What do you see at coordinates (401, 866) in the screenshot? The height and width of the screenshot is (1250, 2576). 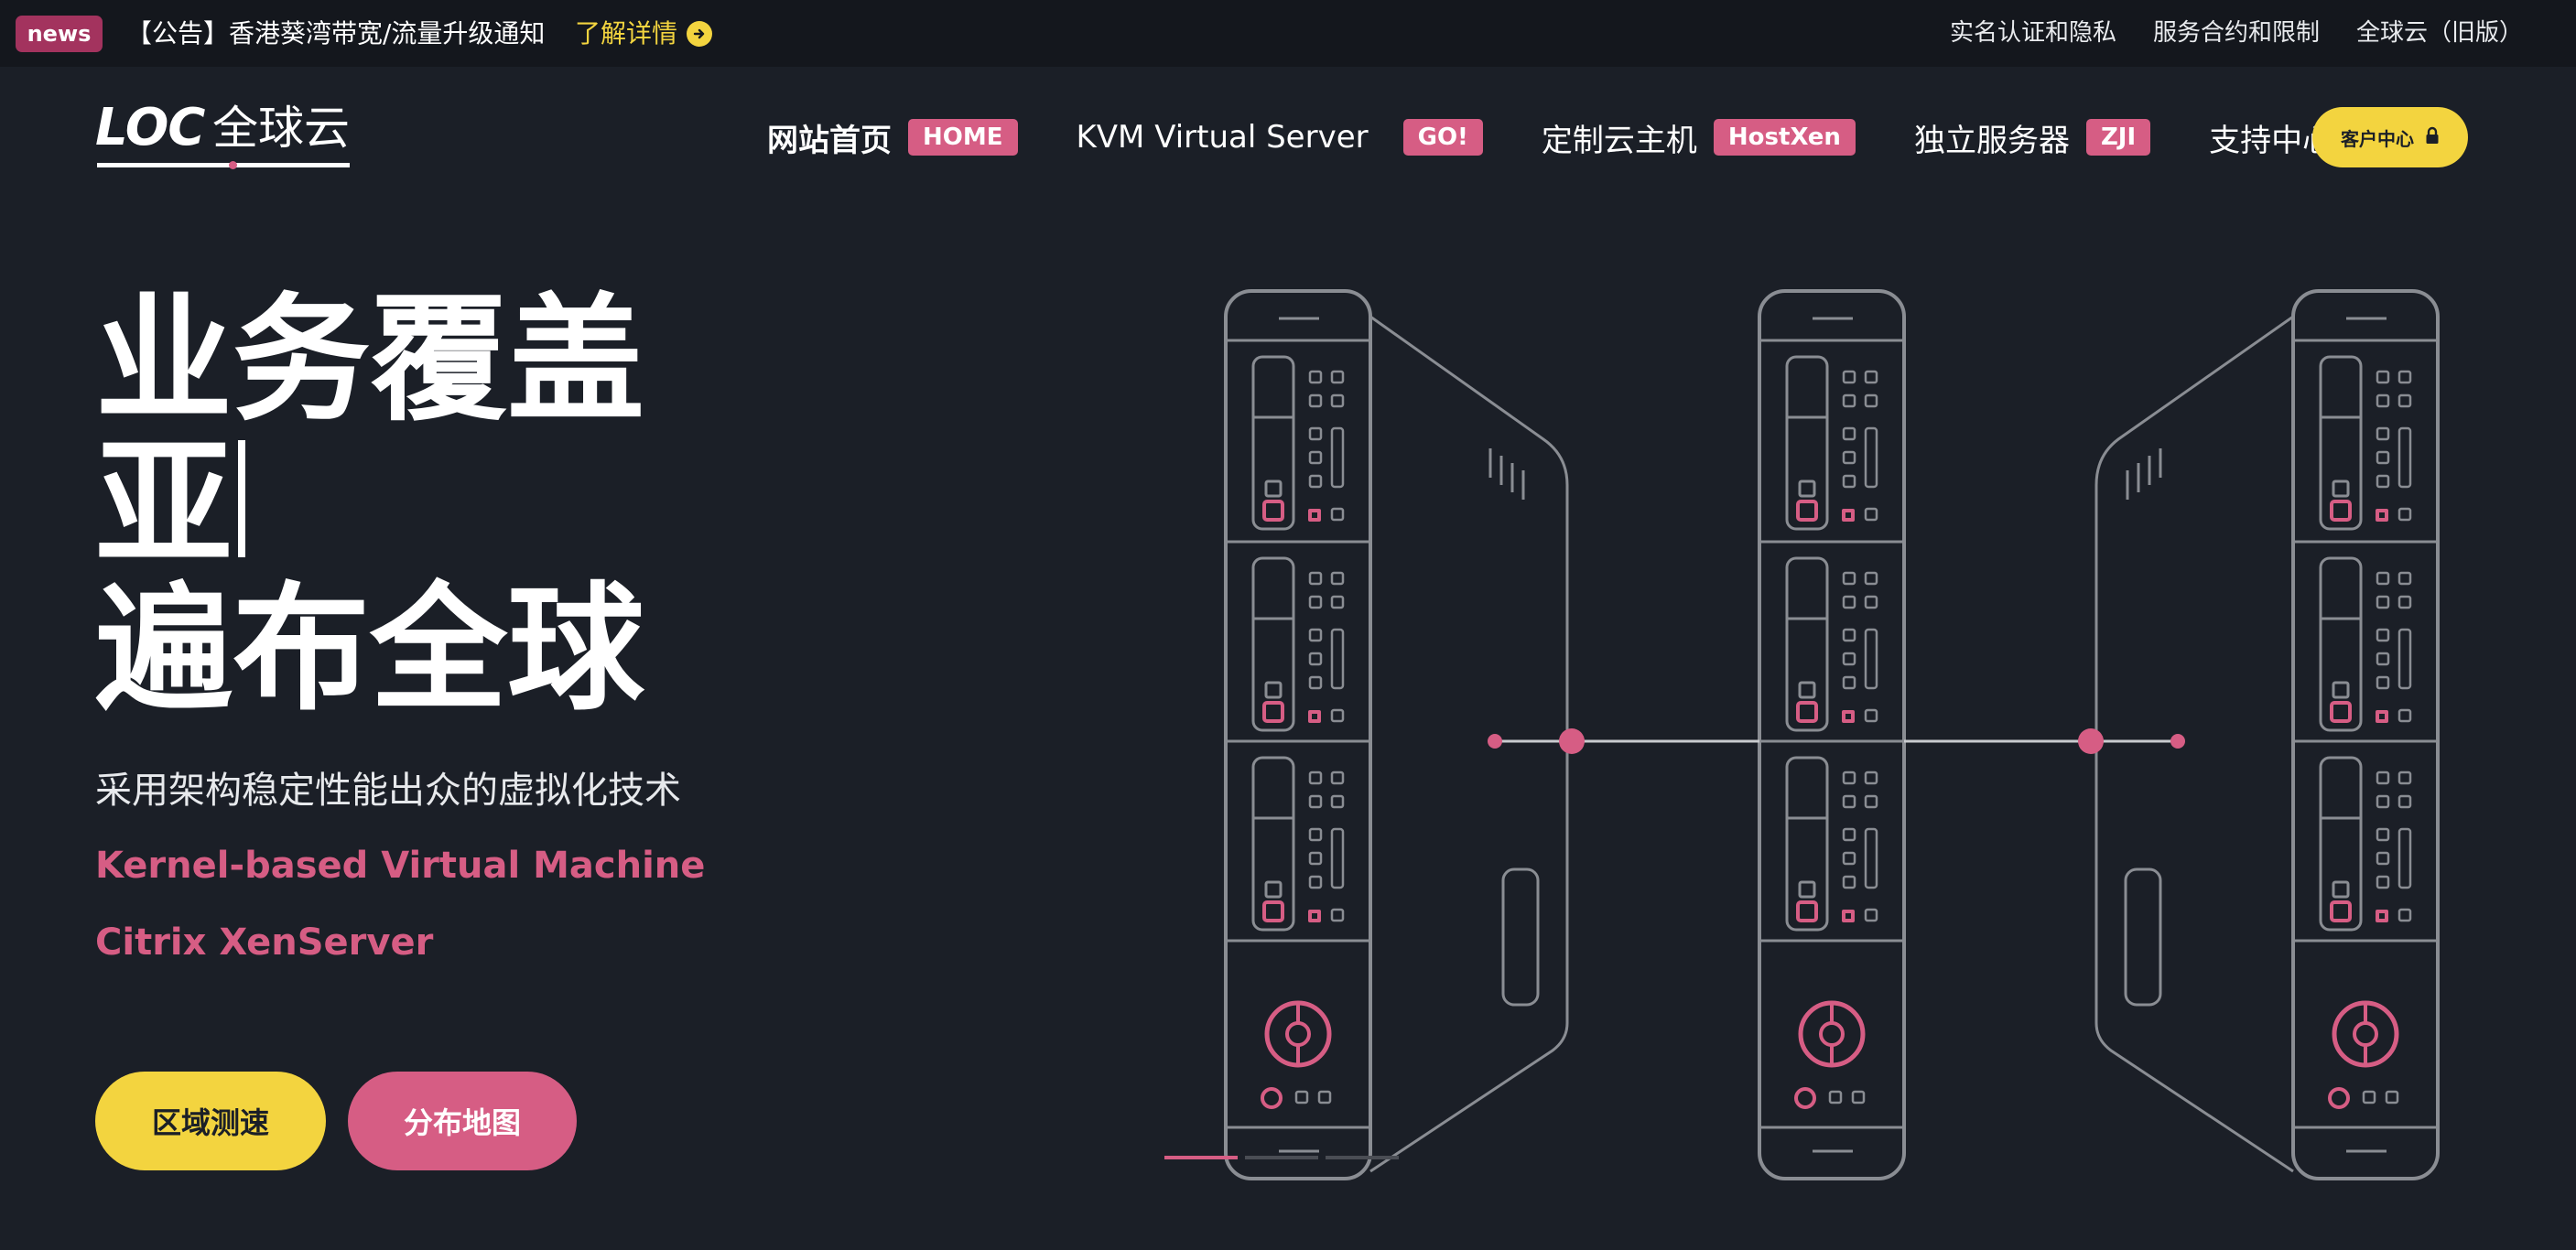 I see `hero-tech-kvm: Kernel-based Virtual Machine` at bounding box center [401, 866].